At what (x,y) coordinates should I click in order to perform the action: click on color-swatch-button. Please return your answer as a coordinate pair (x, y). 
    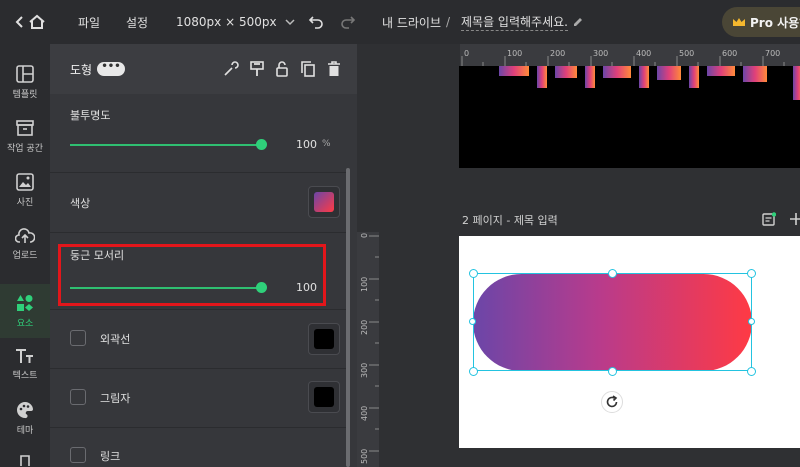
    Looking at the image, I should click on (324, 202).